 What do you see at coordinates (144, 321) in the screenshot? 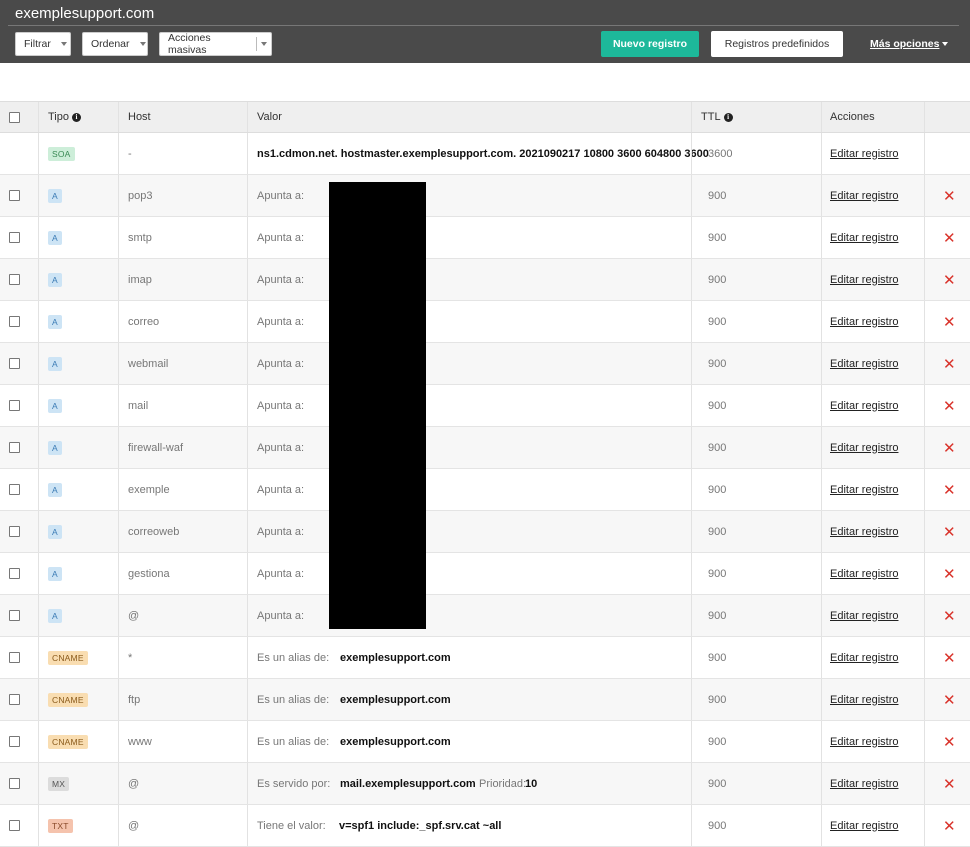
I see `host-cell: correo` at bounding box center [144, 321].